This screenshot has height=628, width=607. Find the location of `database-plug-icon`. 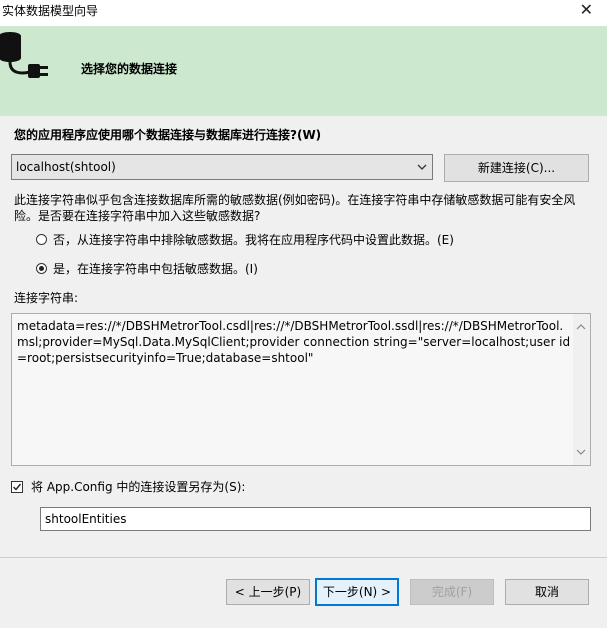

database-plug-icon is located at coordinates (29, 66).